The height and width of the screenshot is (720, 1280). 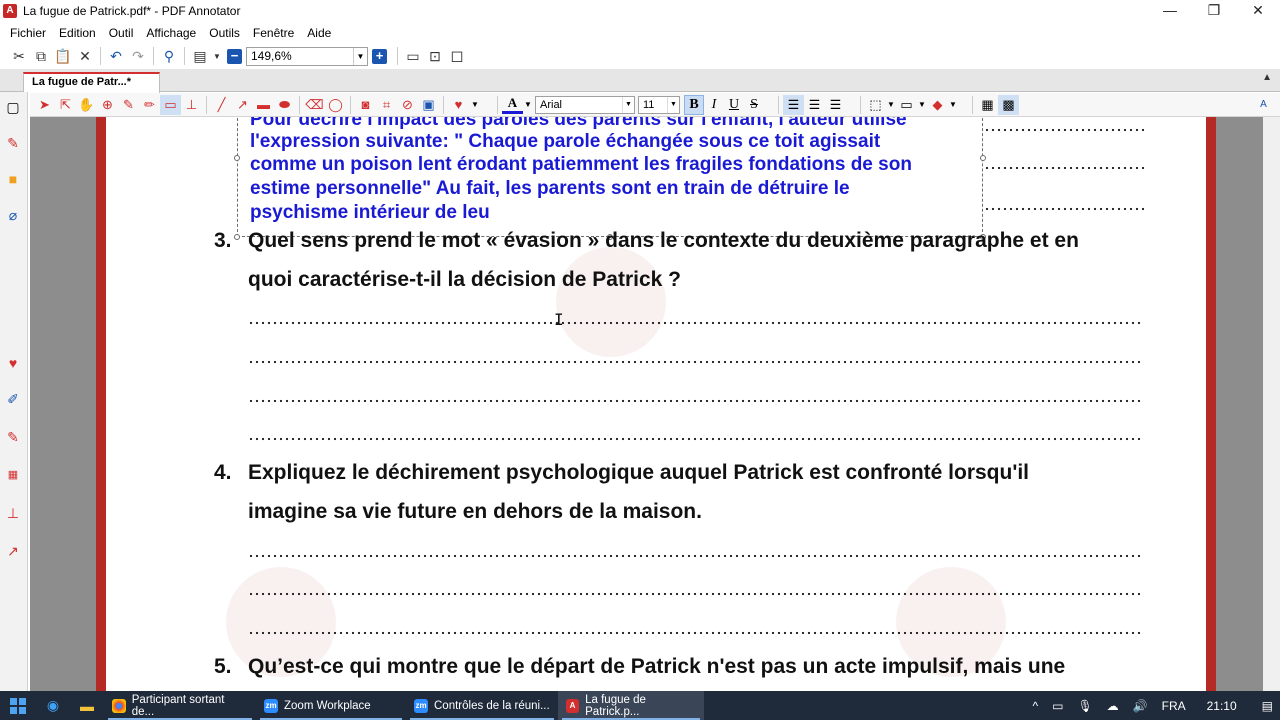 I want to click on font-size-select: 11 ▼, so click(x=659, y=104).